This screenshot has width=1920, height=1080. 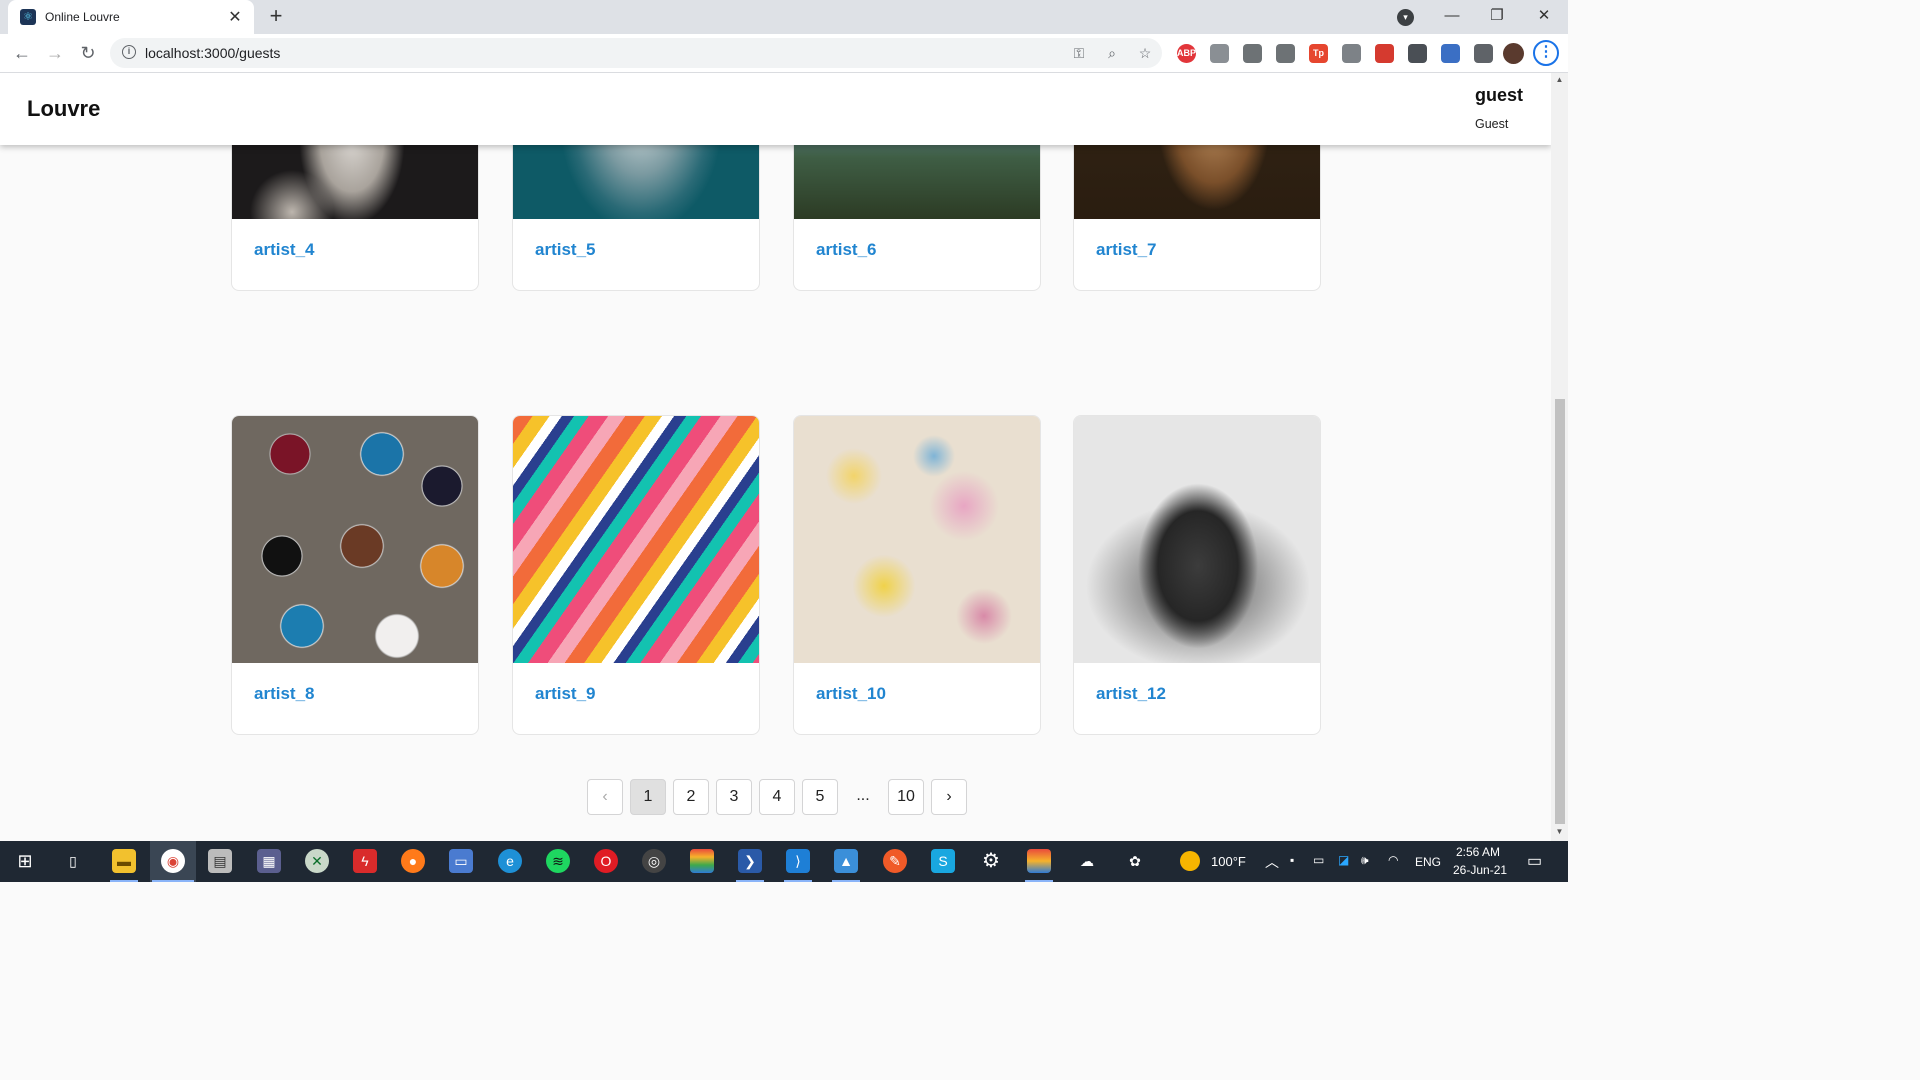 What do you see at coordinates (1417, 53) in the screenshot?
I see `moon-extension-icon` at bounding box center [1417, 53].